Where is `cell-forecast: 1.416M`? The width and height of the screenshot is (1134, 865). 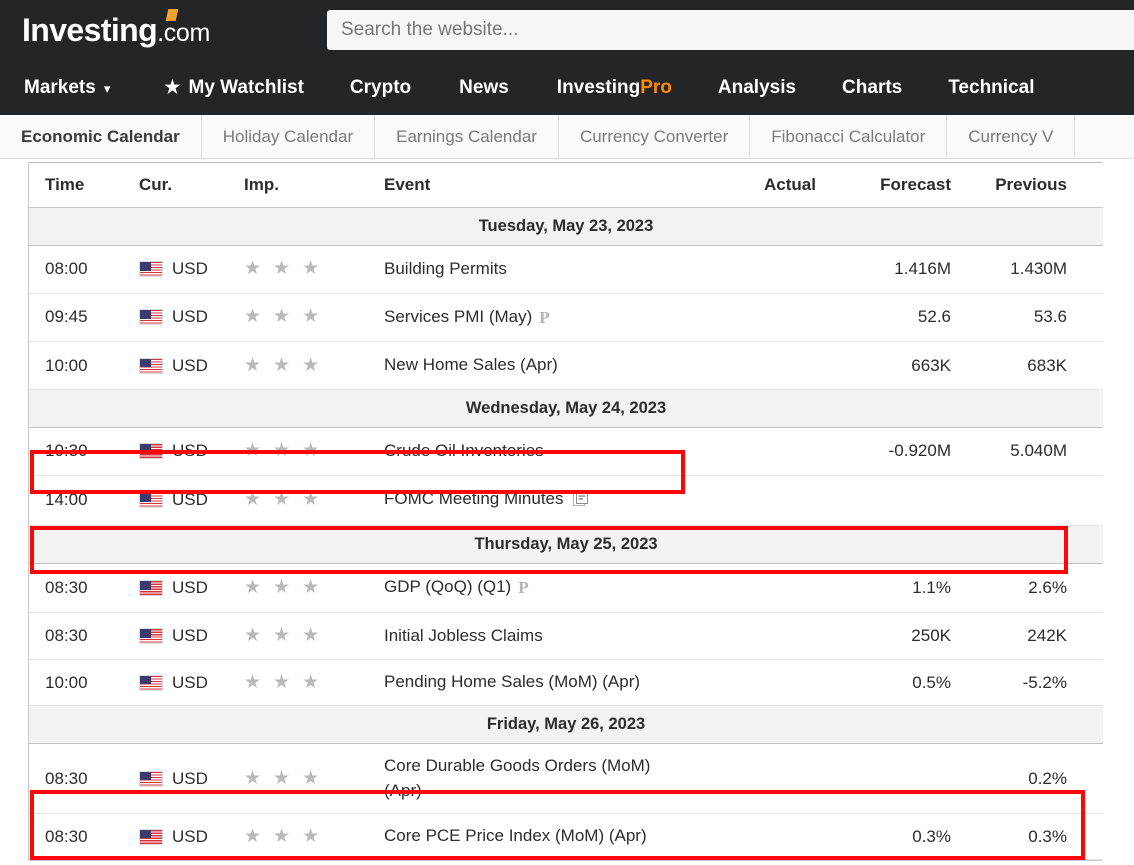
cell-forecast: 1.416M is located at coordinates (891, 269).